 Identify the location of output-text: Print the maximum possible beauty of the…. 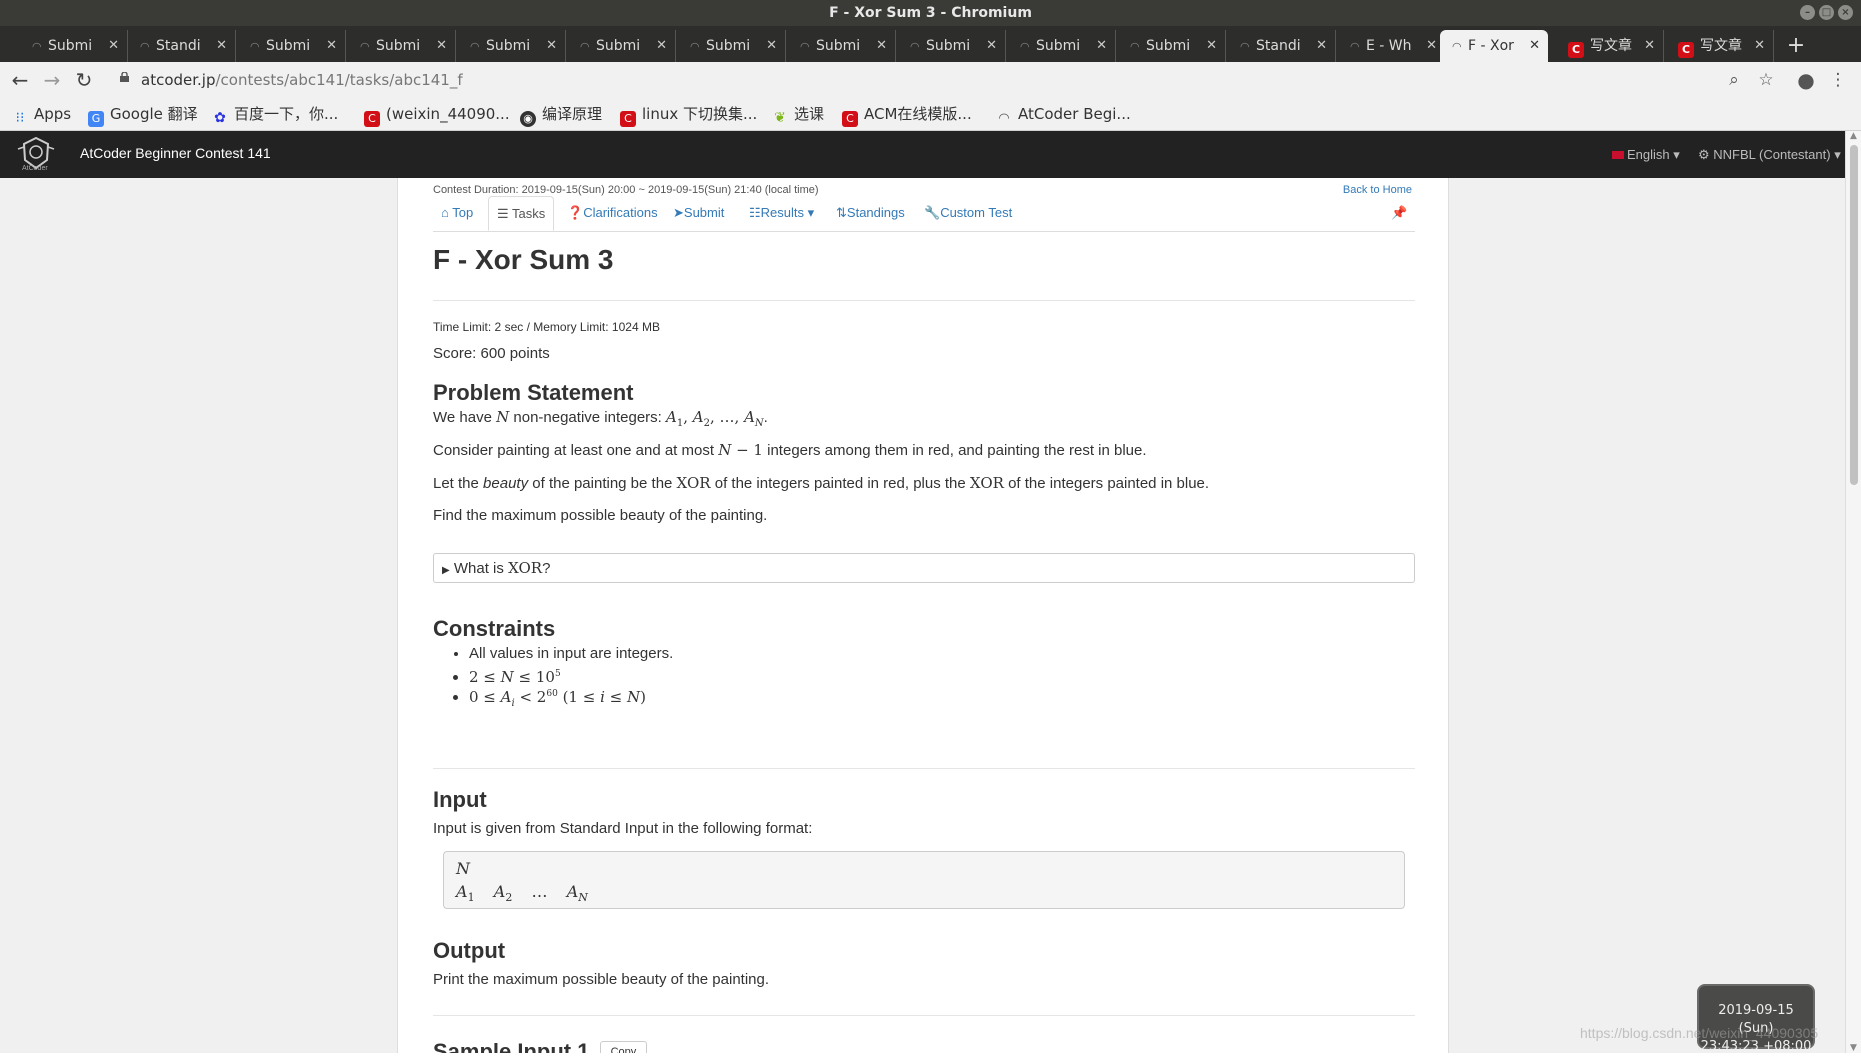
(601, 979).